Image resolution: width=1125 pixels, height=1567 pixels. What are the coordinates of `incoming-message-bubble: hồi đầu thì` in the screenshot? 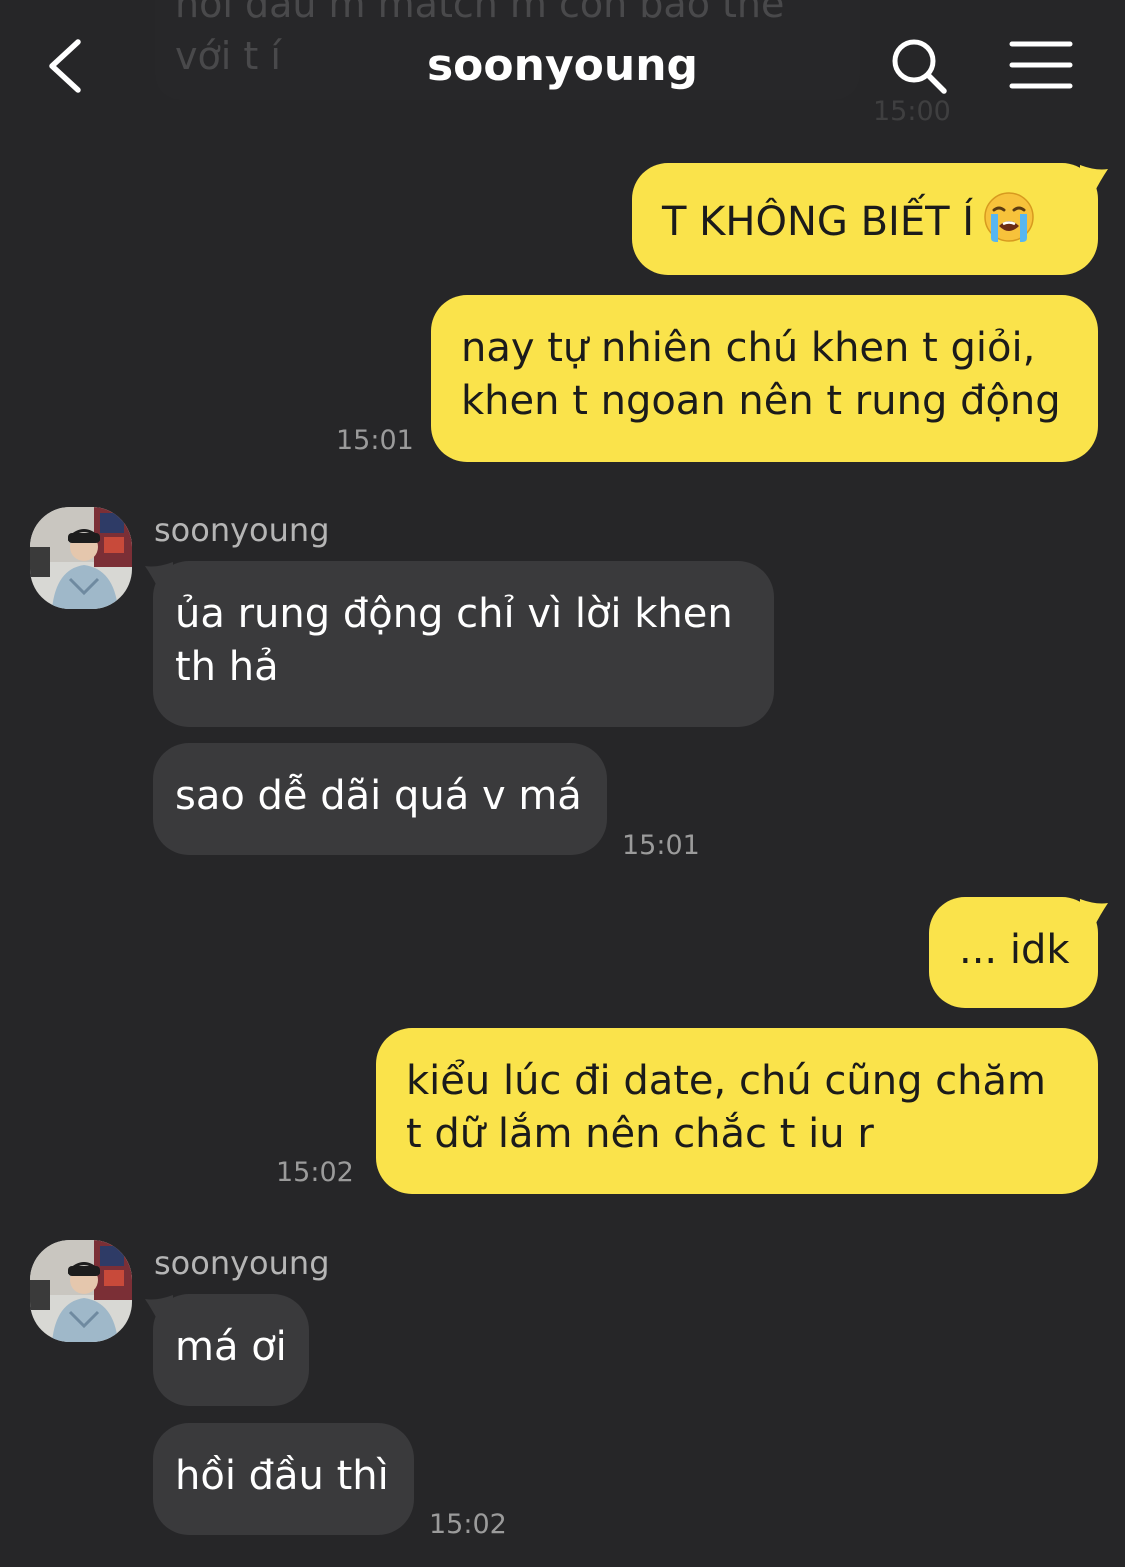 It's located at (283, 1479).